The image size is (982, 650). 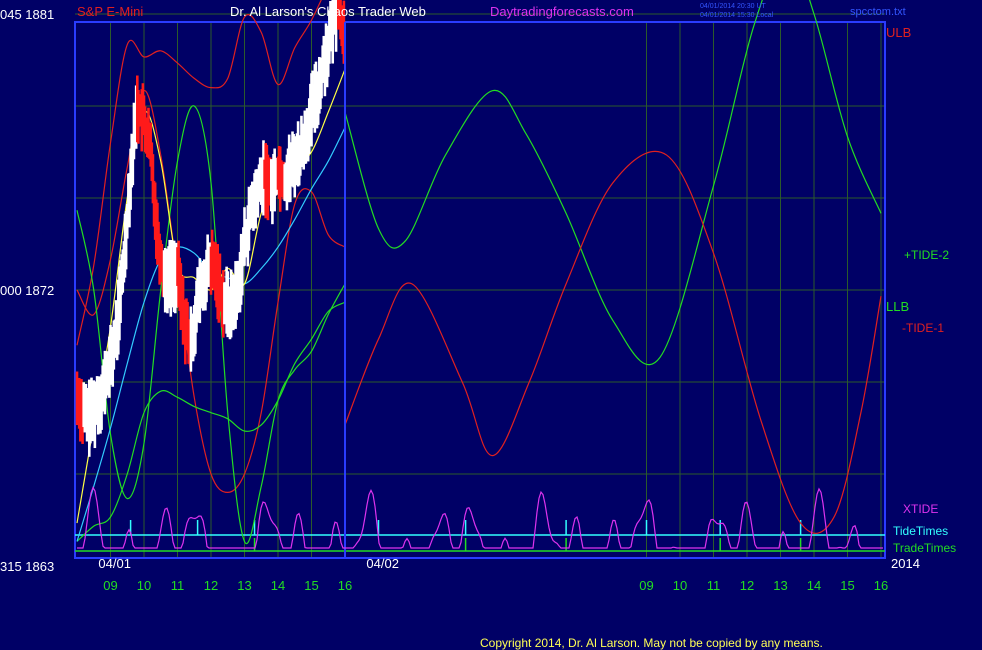 What do you see at coordinates (924, 548) in the screenshot?
I see `label-tradetimes: TradeTimes` at bounding box center [924, 548].